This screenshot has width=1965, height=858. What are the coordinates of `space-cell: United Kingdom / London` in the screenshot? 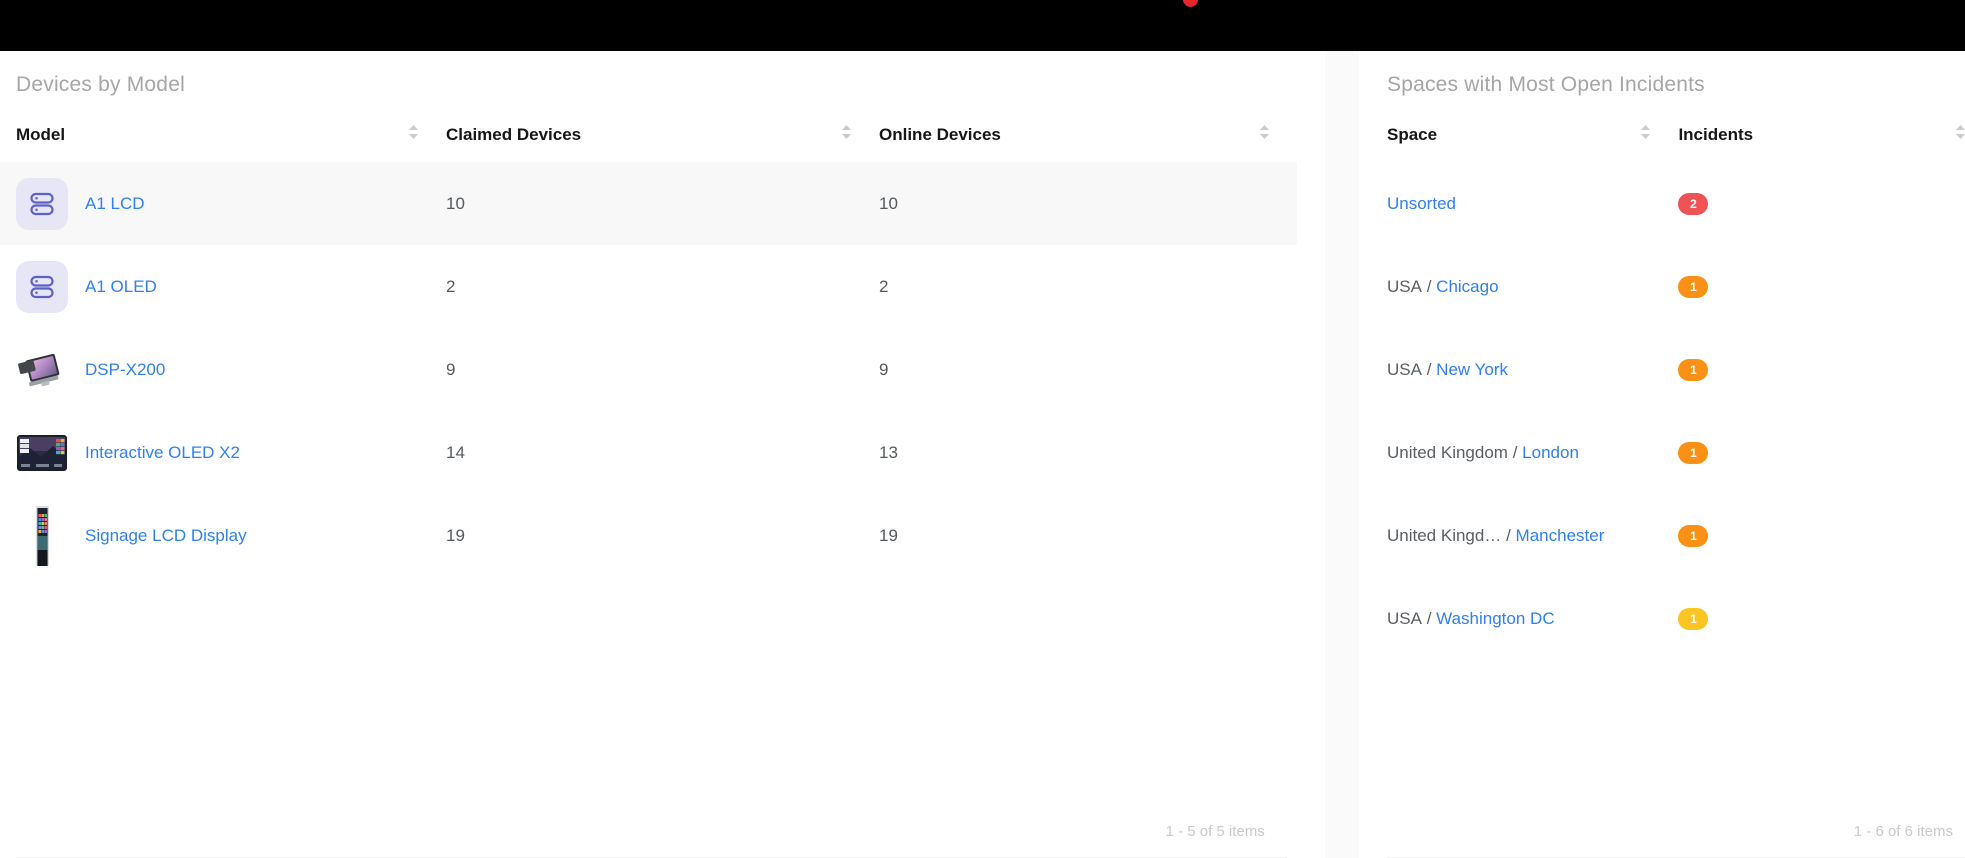 It's located at (1532, 452).